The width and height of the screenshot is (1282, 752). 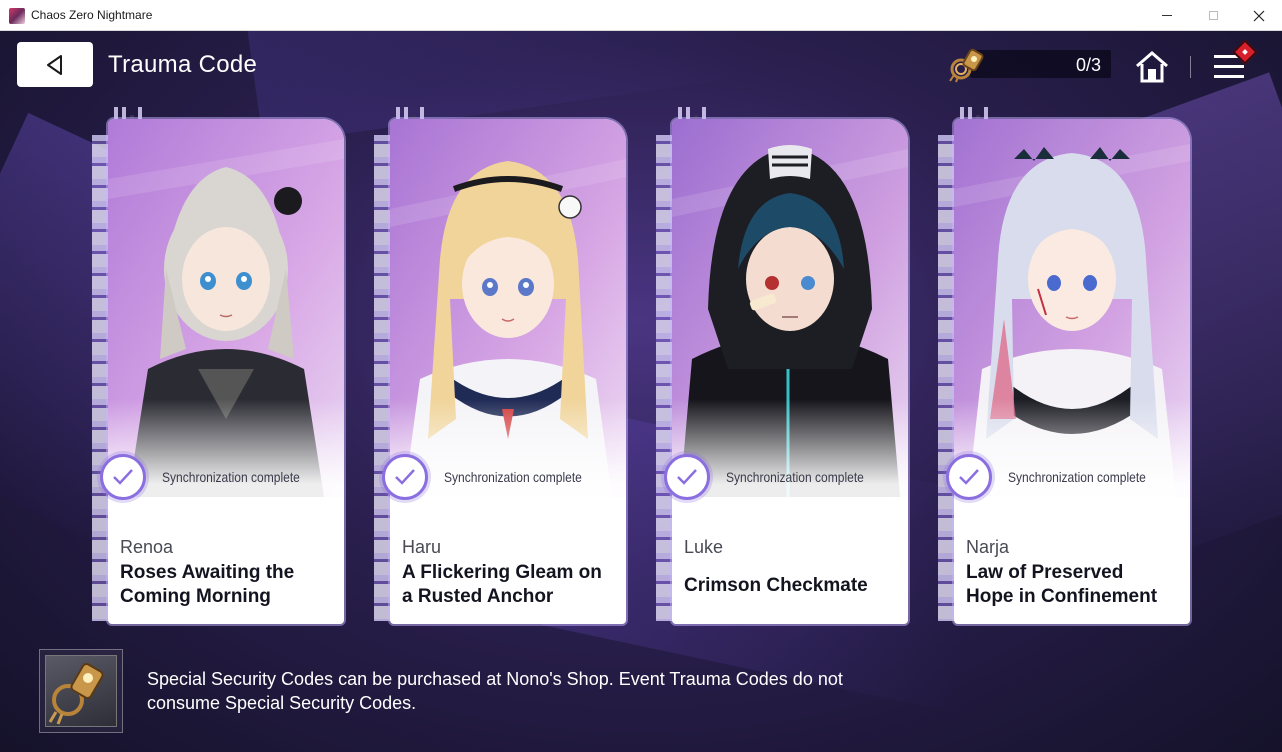 I want to click on special-security-code-item, so click(x=81, y=691).